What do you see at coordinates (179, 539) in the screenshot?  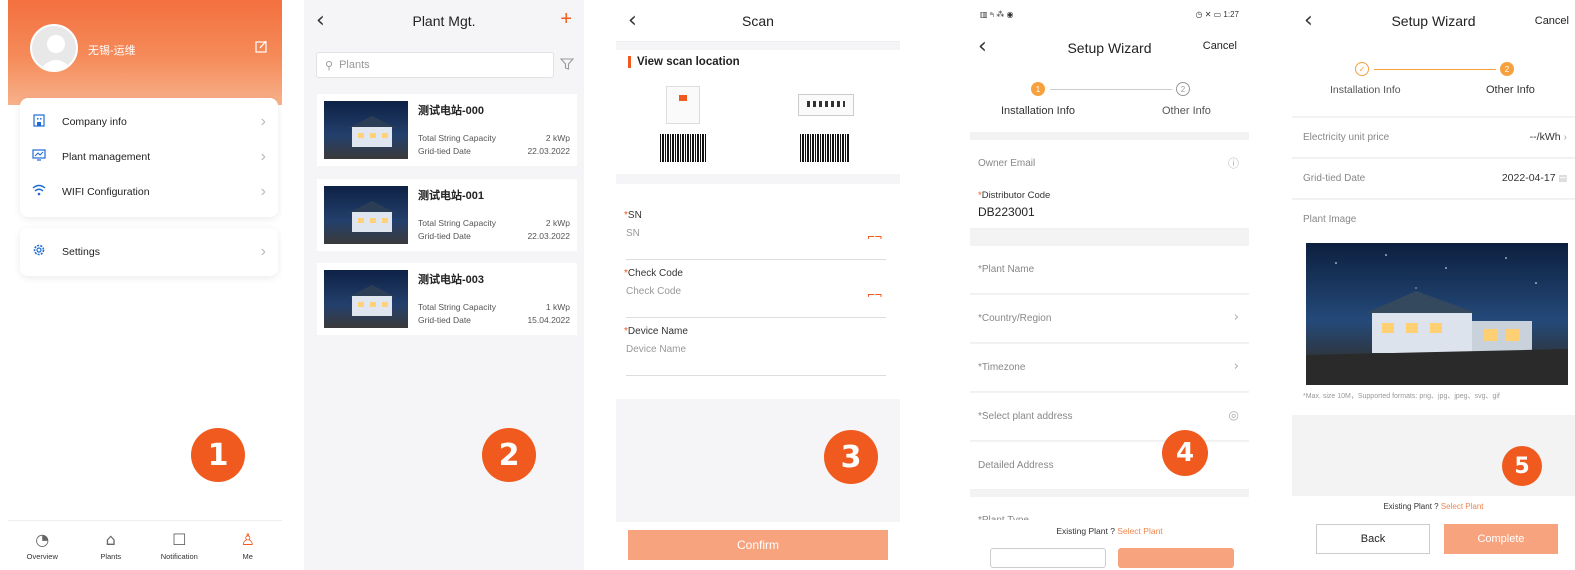 I see `chat-icon: ☐` at bounding box center [179, 539].